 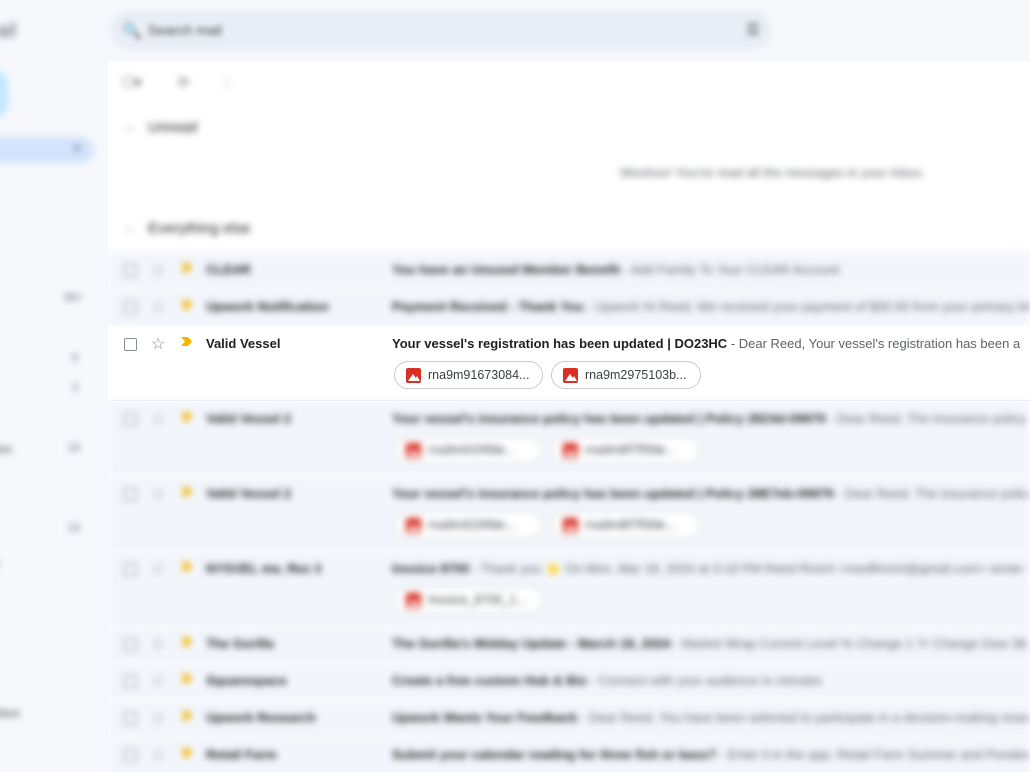 I want to click on email-snippet: - Dear Reed, The insurance policy for, so click(x=933, y=493).